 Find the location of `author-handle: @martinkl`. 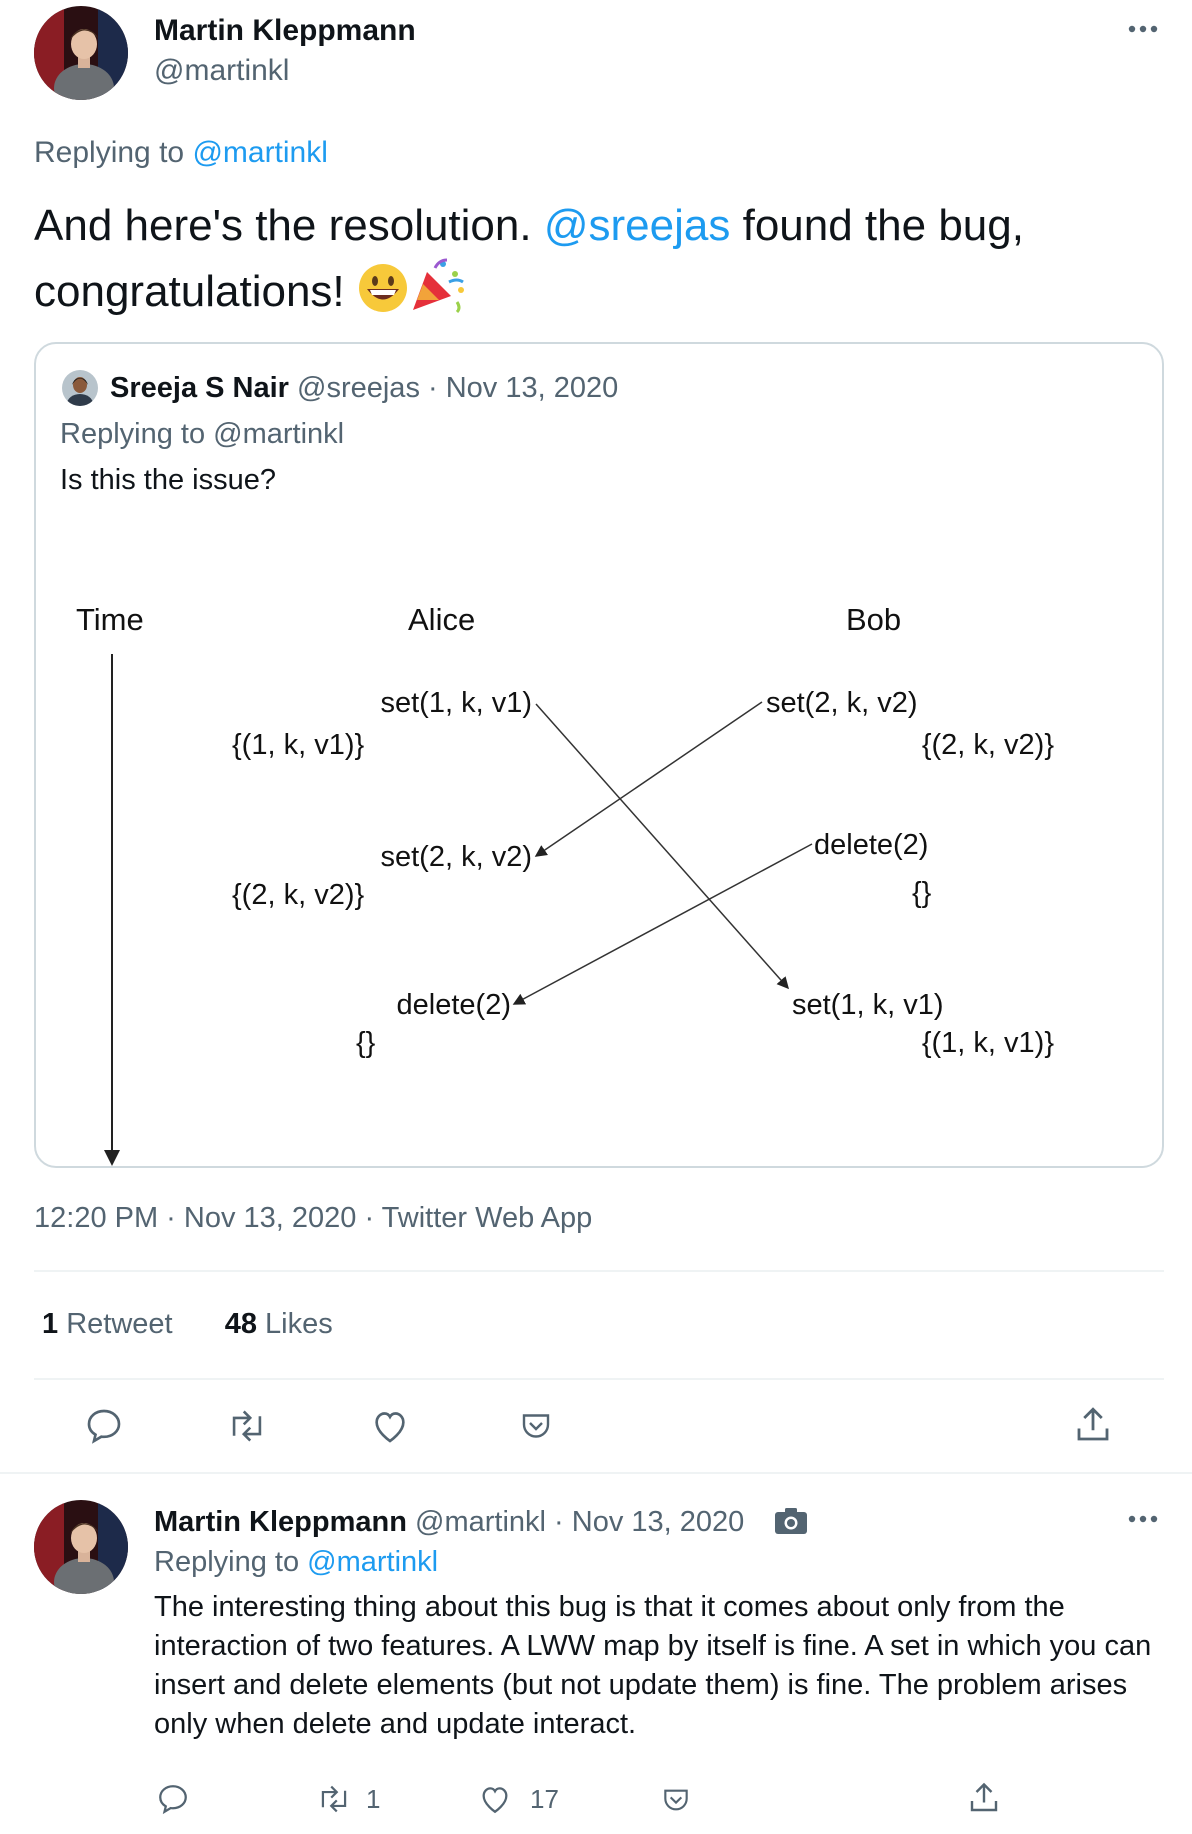

author-handle: @martinkl is located at coordinates (221, 71).